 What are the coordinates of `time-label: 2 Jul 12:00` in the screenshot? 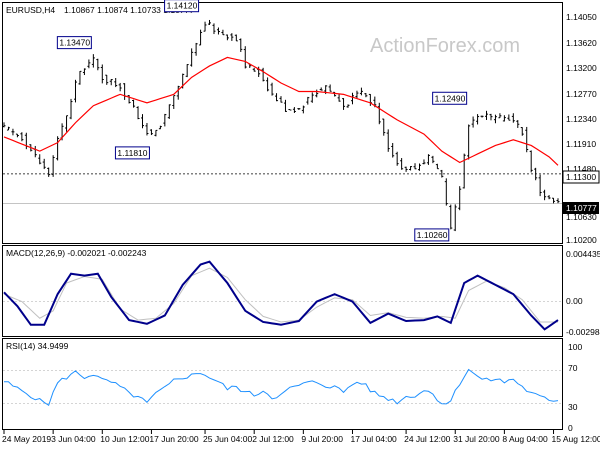 It's located at (273, 439).